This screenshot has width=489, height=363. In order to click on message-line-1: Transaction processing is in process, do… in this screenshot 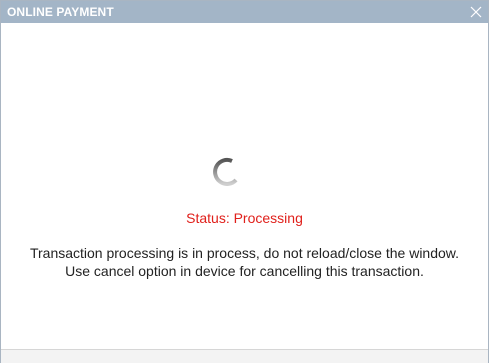, I will do `click(244, 253)`.